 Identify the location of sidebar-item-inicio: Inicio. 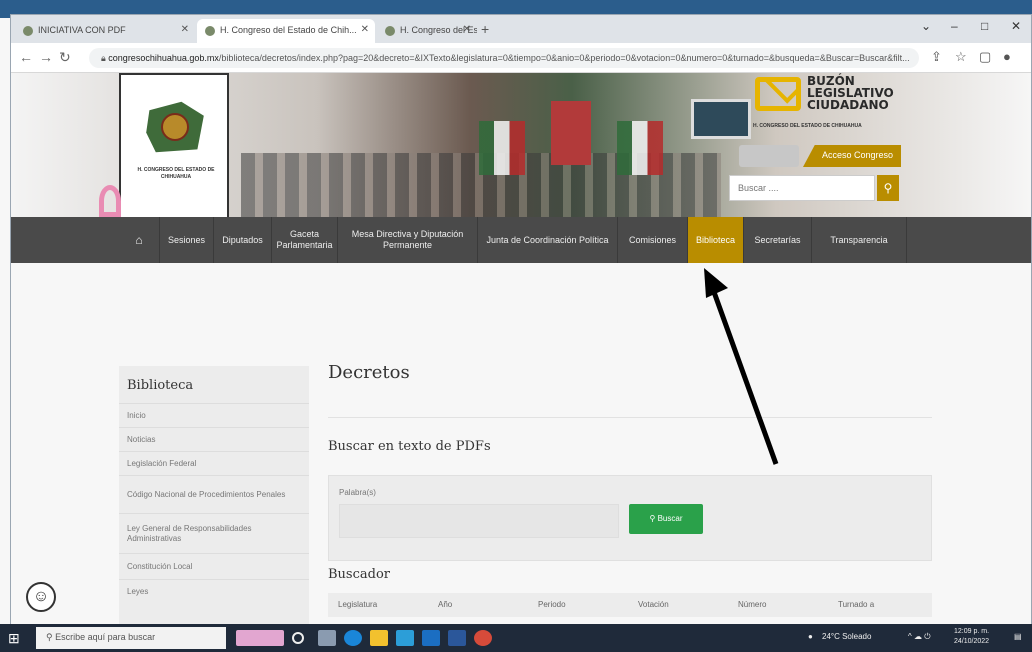
(214, 416).